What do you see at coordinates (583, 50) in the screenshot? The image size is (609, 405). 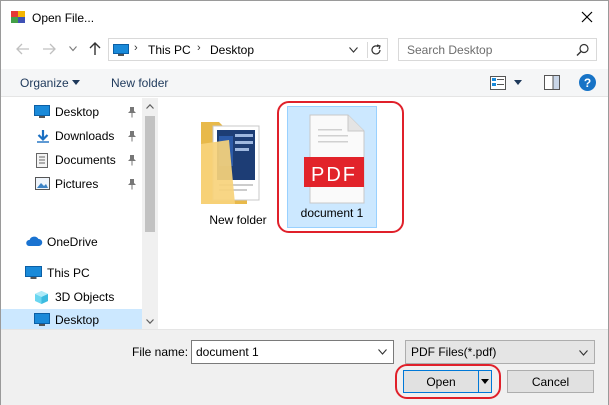 I see `search-icon` at bounding box center [583, 50].